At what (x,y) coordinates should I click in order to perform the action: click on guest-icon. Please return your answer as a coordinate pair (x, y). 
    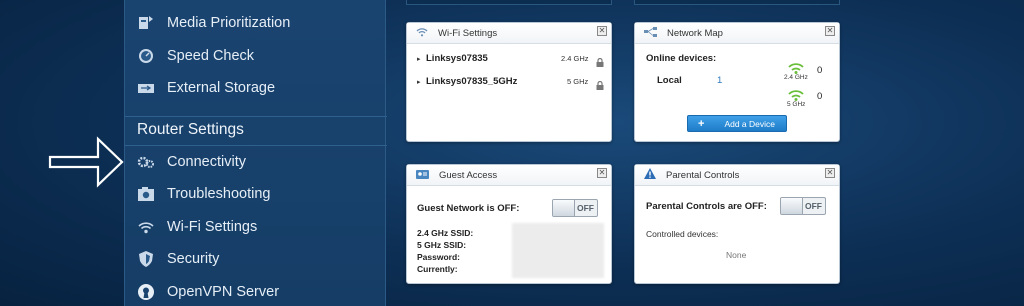
    Looking at the image, I should click on (422, 175).